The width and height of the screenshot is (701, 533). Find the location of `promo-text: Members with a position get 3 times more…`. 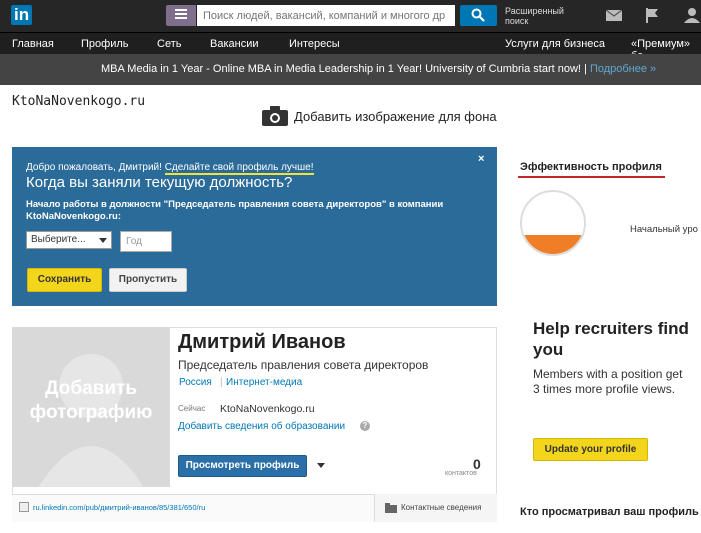

promo-text: Members with a position get 3 times more… is located at coordinates (608, 381).